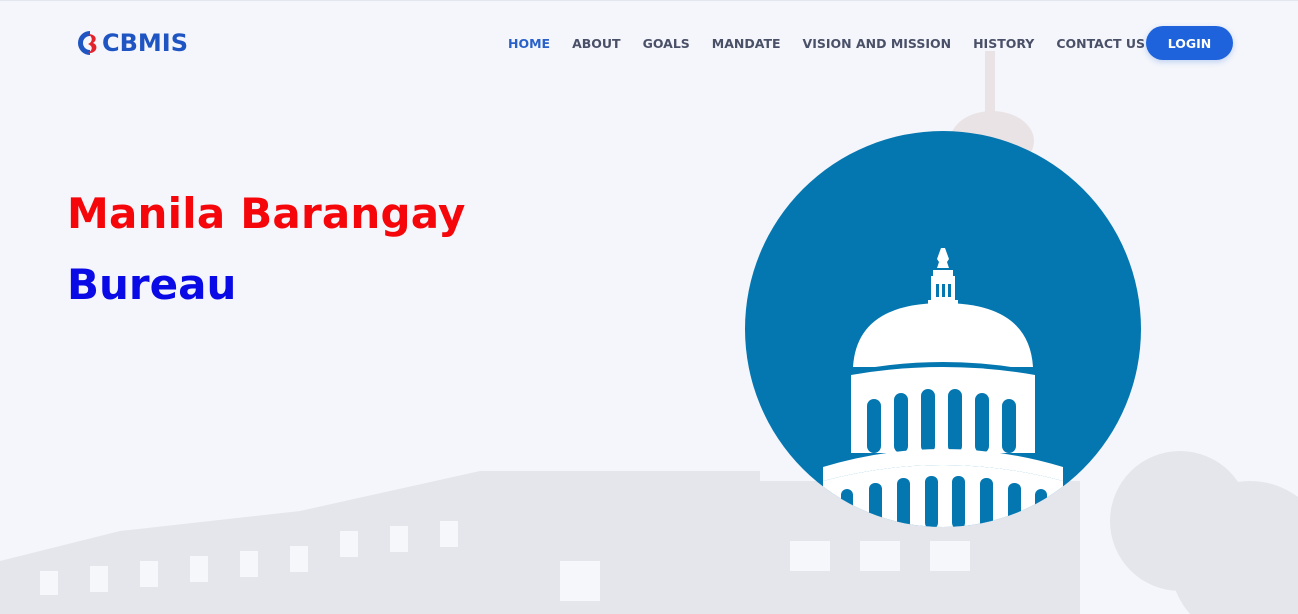 This screenshot has width=1298, height=614. I want to click on login-button: LOGIN, so click(1189, 43).